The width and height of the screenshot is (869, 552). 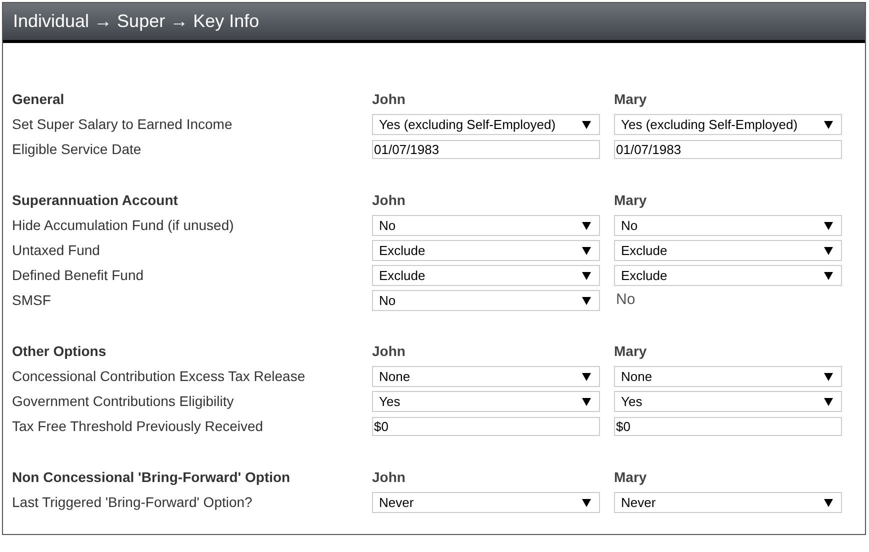 What do you see at coordinates (78, 275) in the screenshot?
I see `field-label: Defined Benefit Fund` at bounding box center [78, 275].